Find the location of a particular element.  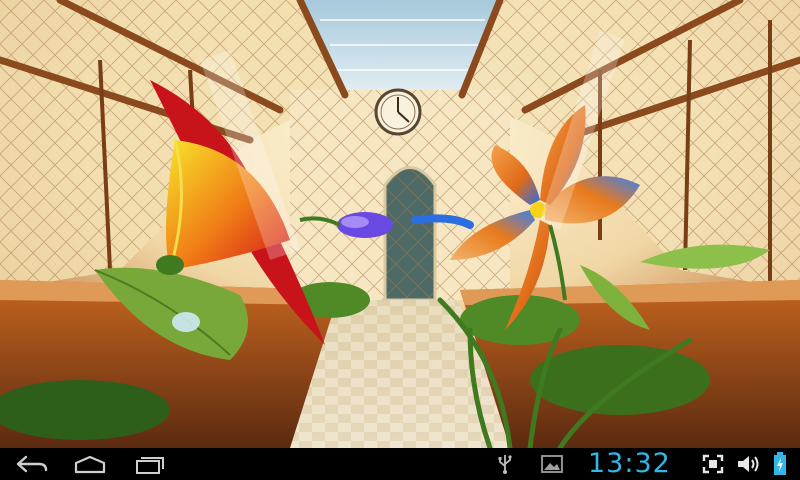

usb-icon is located at coordinates (505, 464).